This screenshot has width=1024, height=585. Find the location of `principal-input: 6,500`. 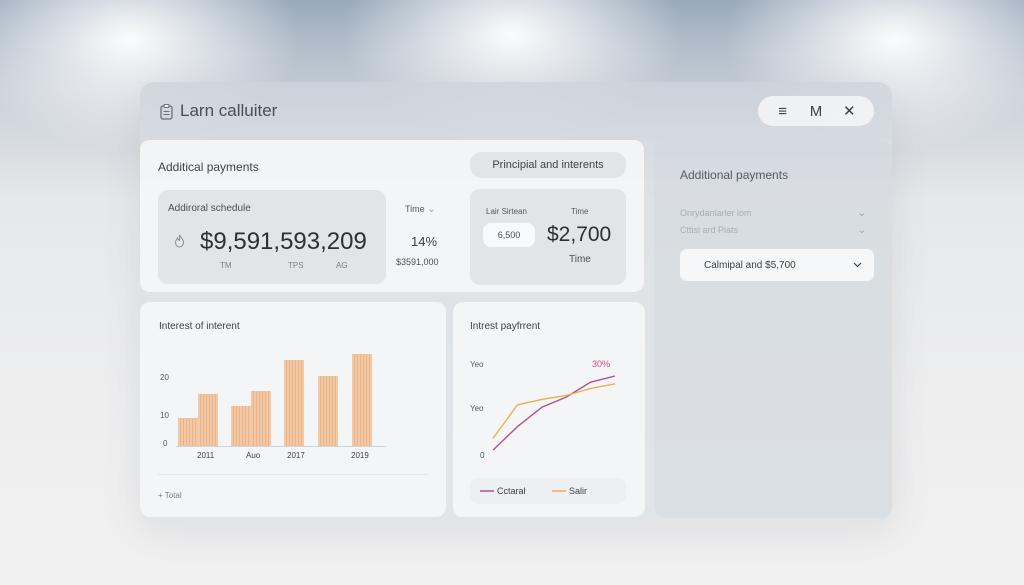

principal-input: 6,500 is located at coordinates (509, 235).